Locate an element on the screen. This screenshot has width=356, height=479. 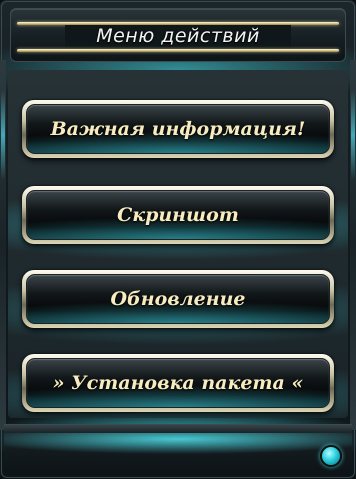
install-package-button: » Установка пакета « is located at coordinates (178, 383).